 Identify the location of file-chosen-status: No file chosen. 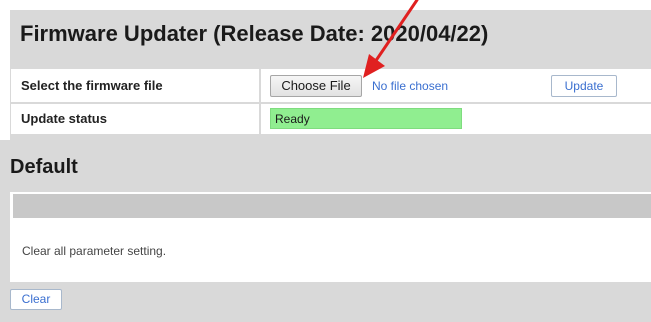
(410, 86).